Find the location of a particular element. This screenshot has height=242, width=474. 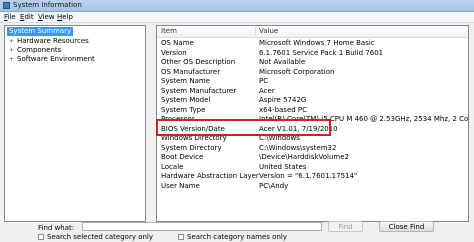

column-header-value: Value is located at coordinates (268, 31).